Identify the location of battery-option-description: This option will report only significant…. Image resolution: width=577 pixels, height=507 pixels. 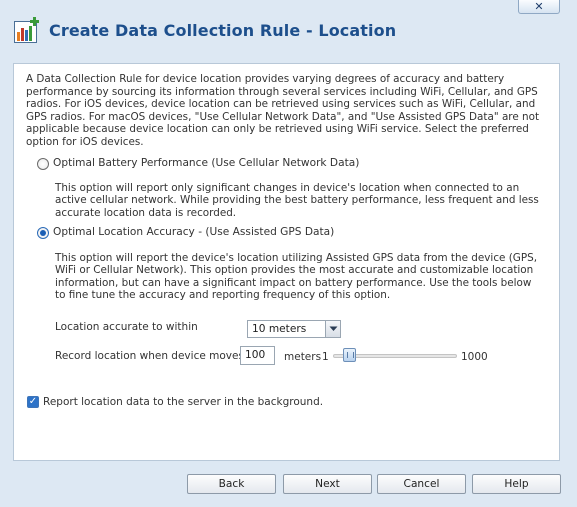
(297, 200).